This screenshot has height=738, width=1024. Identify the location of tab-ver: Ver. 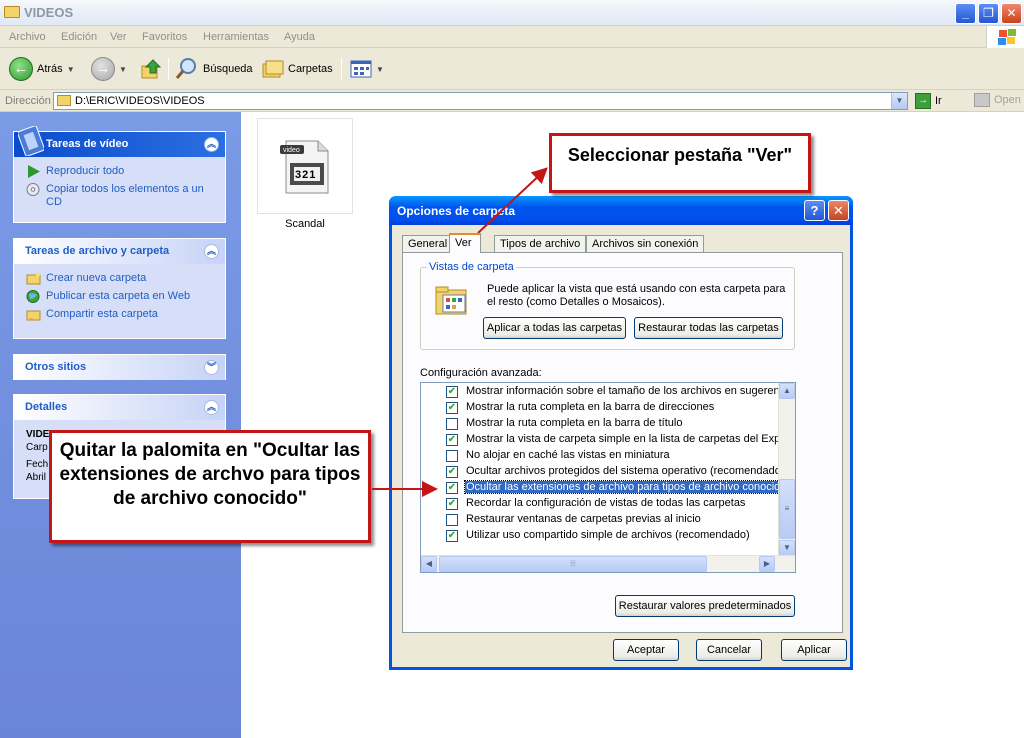
(465, 243).